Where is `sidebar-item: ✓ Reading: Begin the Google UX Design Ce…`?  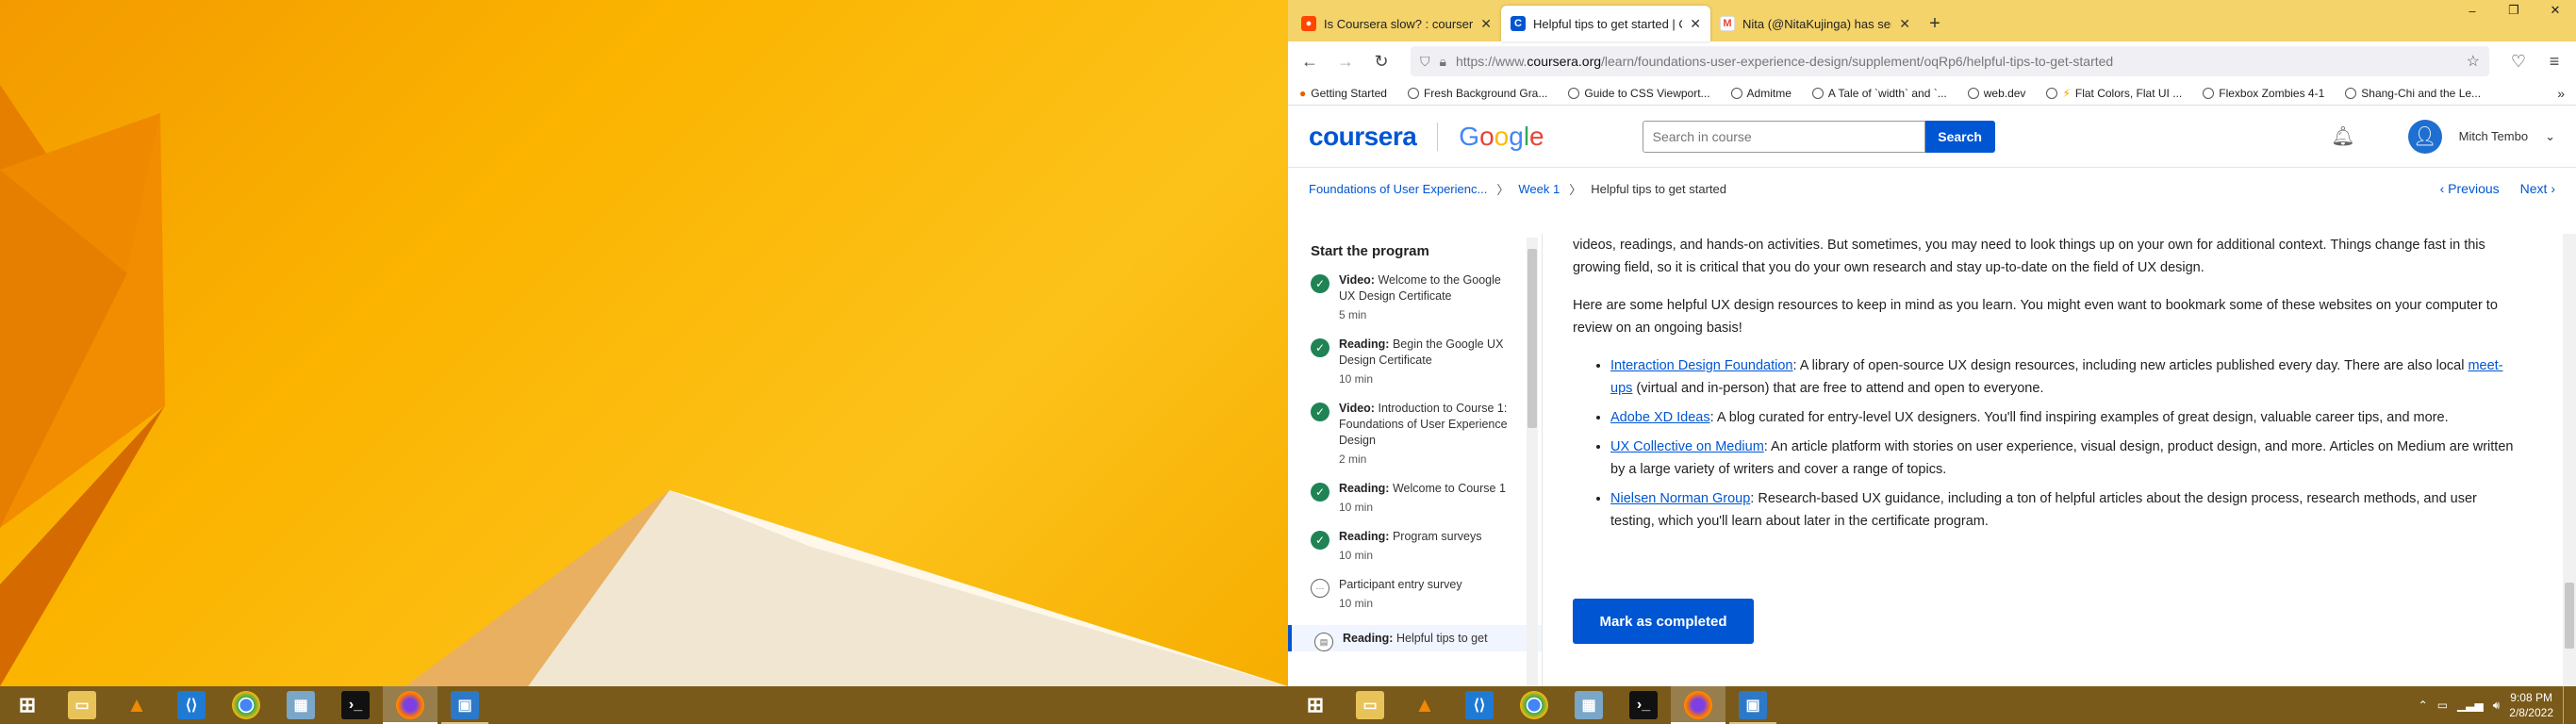 sidebar-item: ✓ Reading: Begin the Google UX Design Ce… is located at coordinates (1426, 361).